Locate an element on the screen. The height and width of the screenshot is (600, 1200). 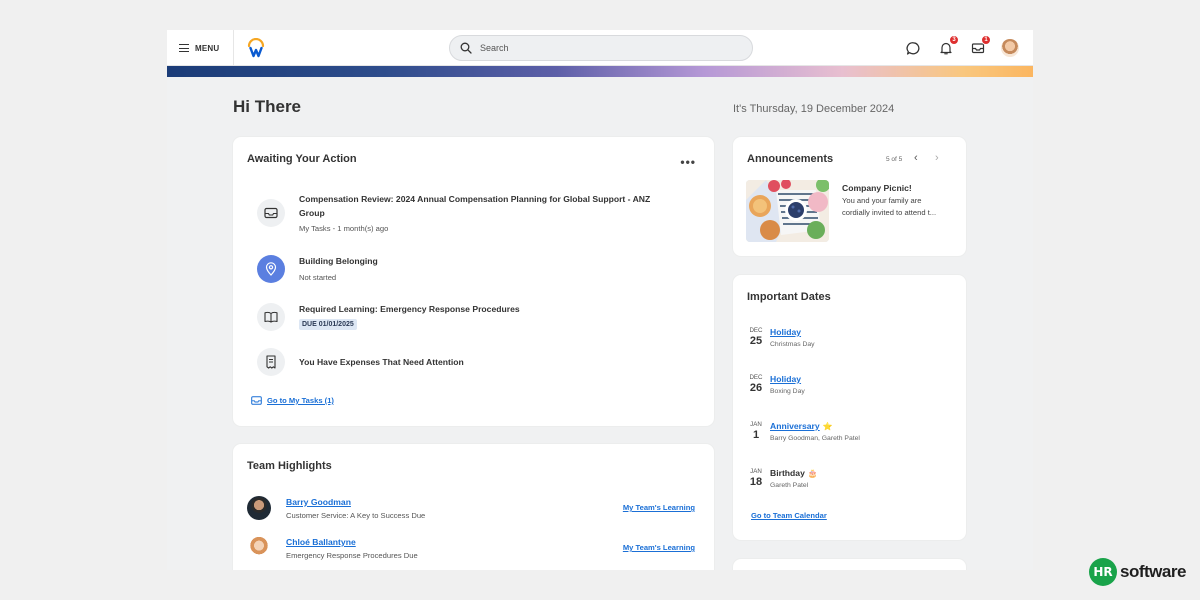
card-title: Announcements is located at coordinates (790, 159).